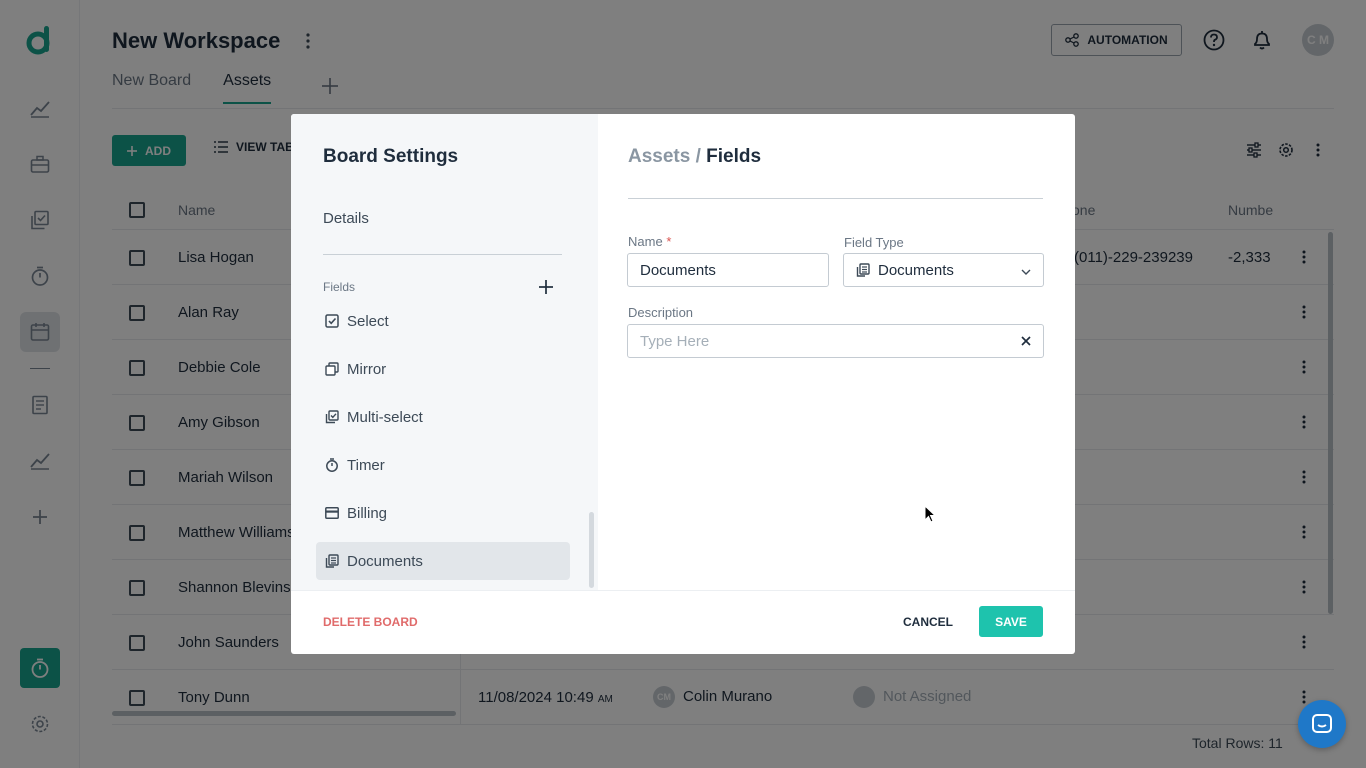 This screenshot has width=1366, height=768. I want to click on field-item-timer: Timer, so click(443, 465).